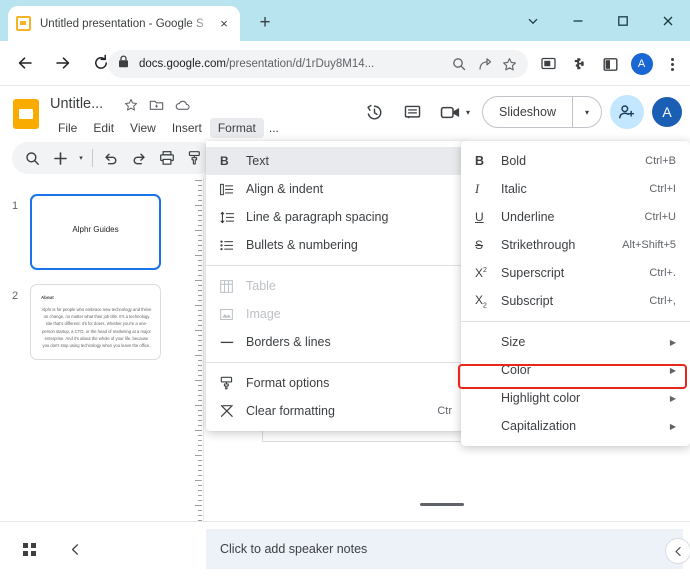  I want to click on kebab-menu-icon, so click(672, 64).